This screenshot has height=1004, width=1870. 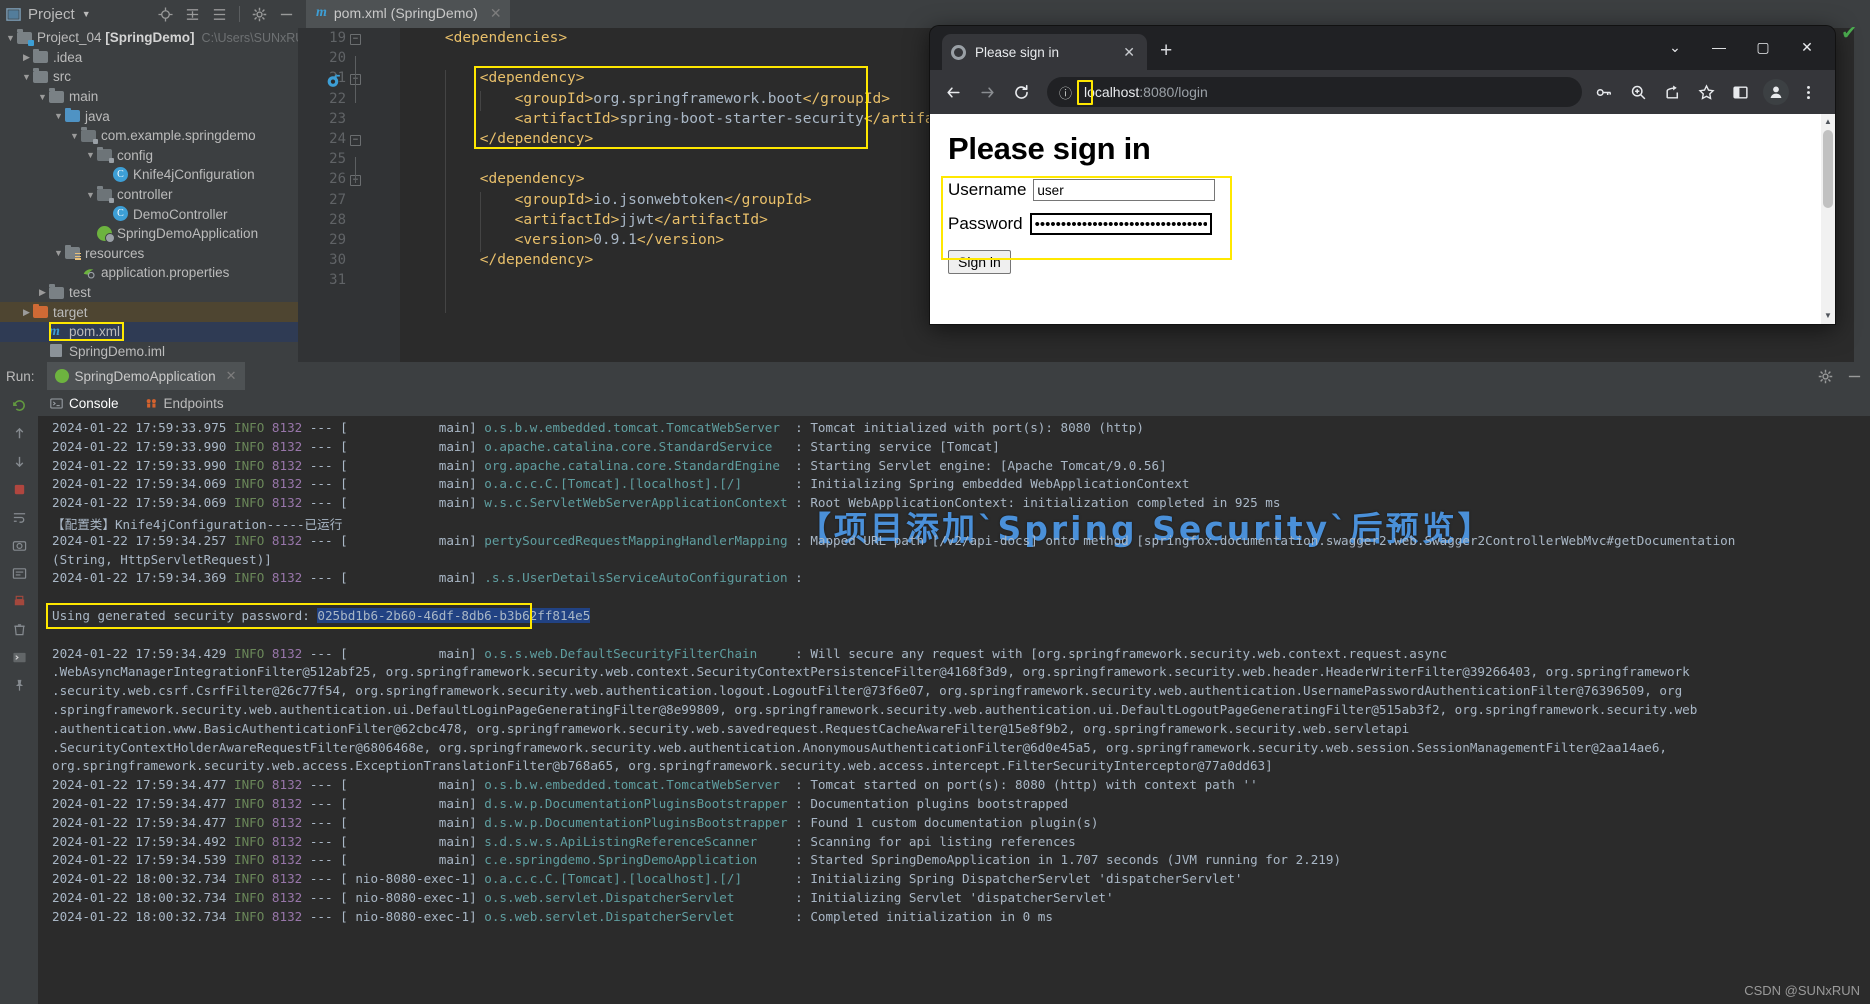 I want to click on scroll-down-arrow-icon: ▼, so click(x=1828, y=316).